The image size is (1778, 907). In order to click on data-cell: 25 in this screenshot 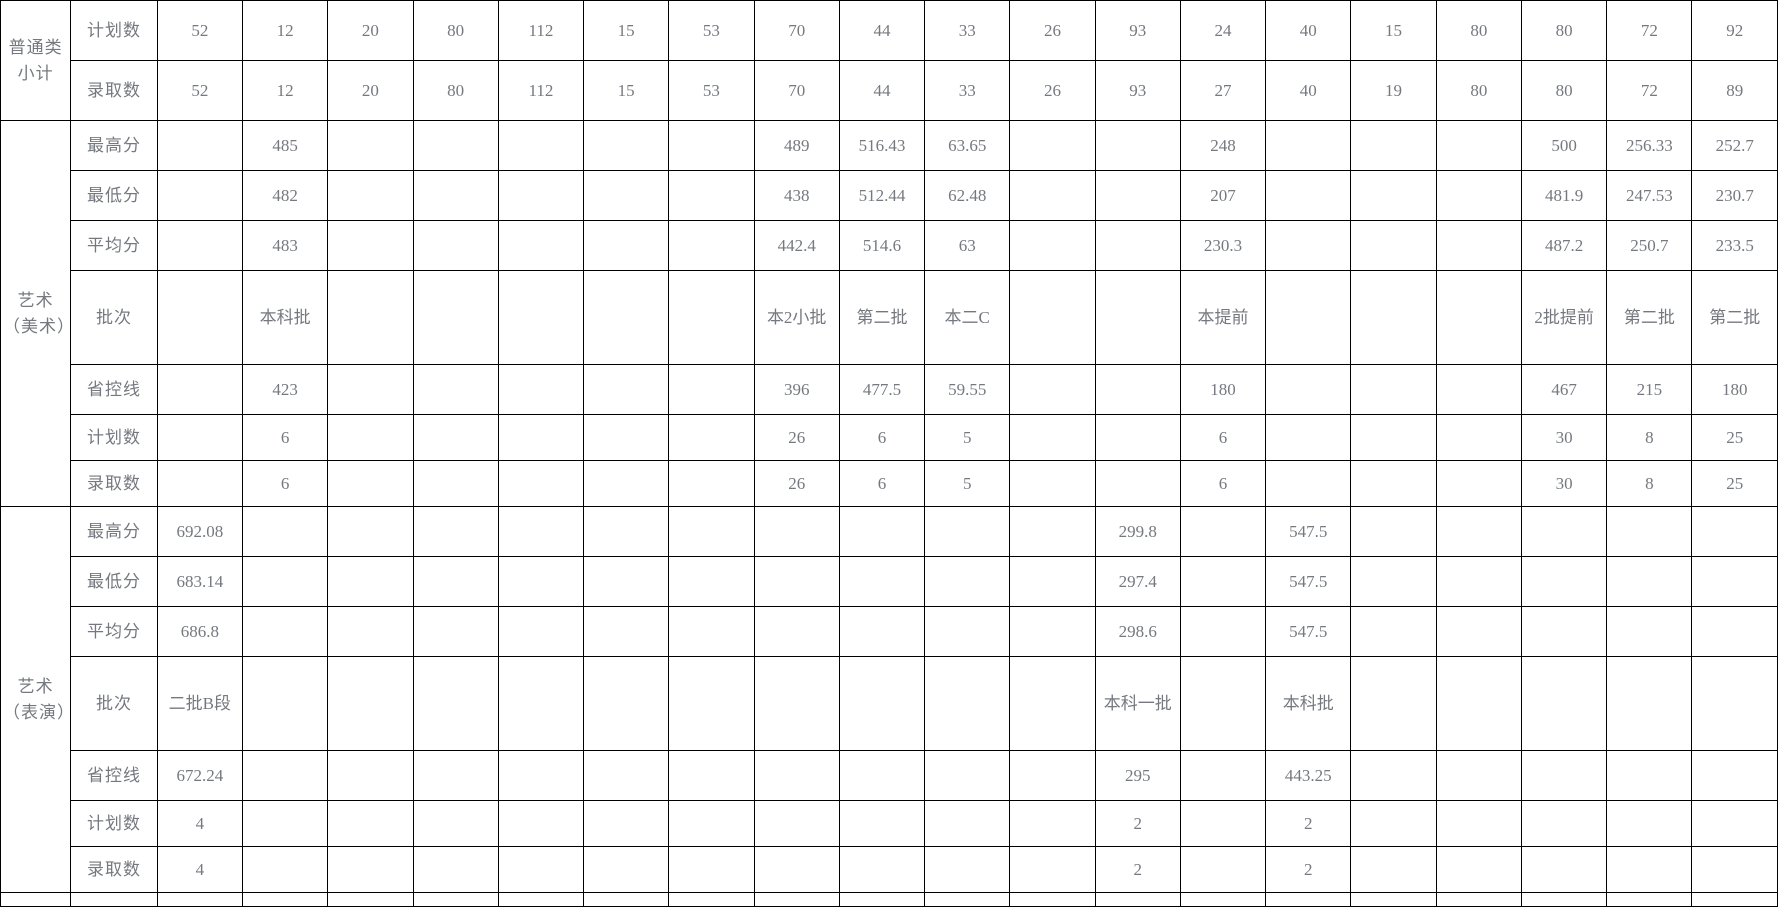, I will do `click(1734, 483)`.